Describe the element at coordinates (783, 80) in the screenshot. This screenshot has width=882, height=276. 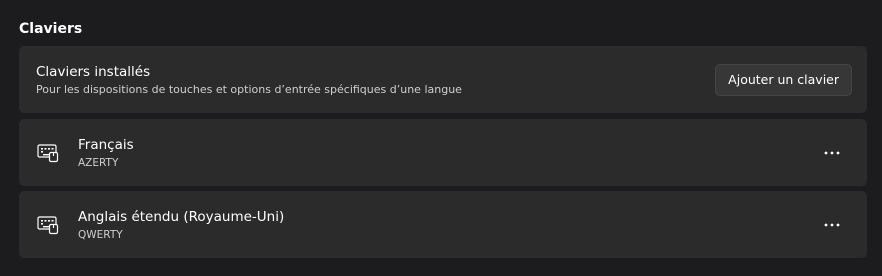
I see `add-keyboard-button: Ajouter un clavier` at that location.